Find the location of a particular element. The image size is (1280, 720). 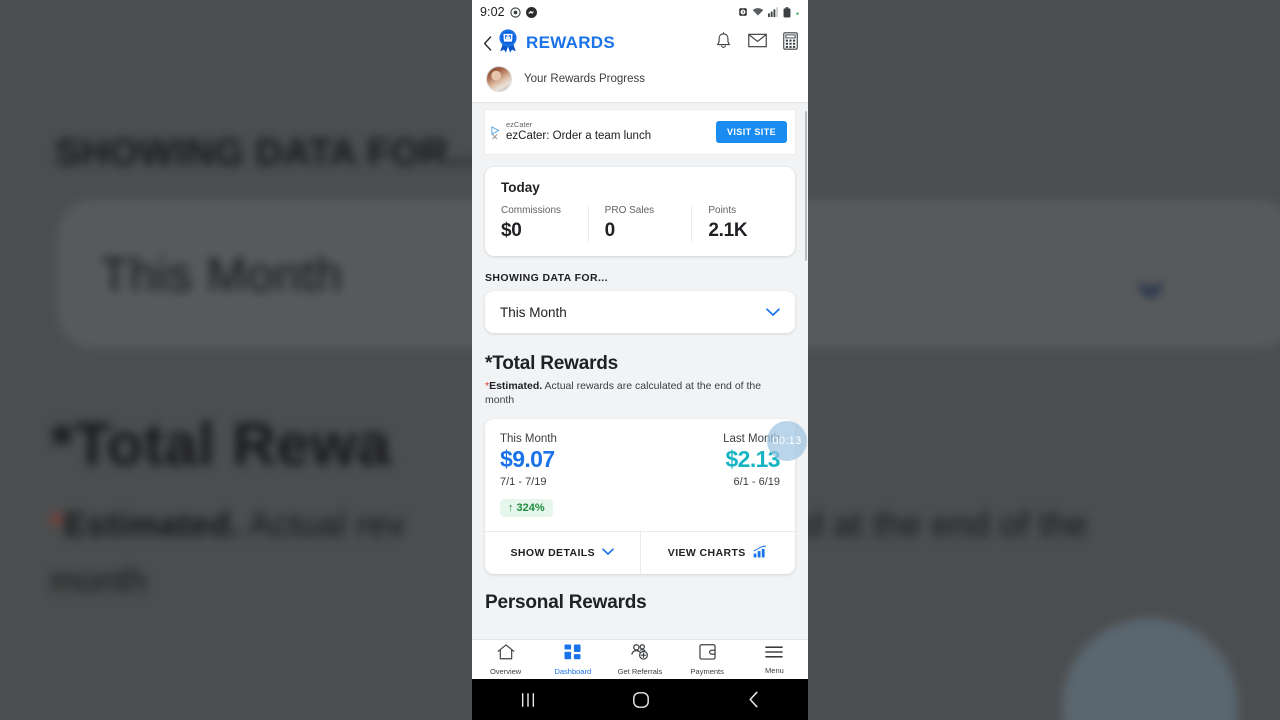

brand: REWARDS is located at coordinates (556, 43).